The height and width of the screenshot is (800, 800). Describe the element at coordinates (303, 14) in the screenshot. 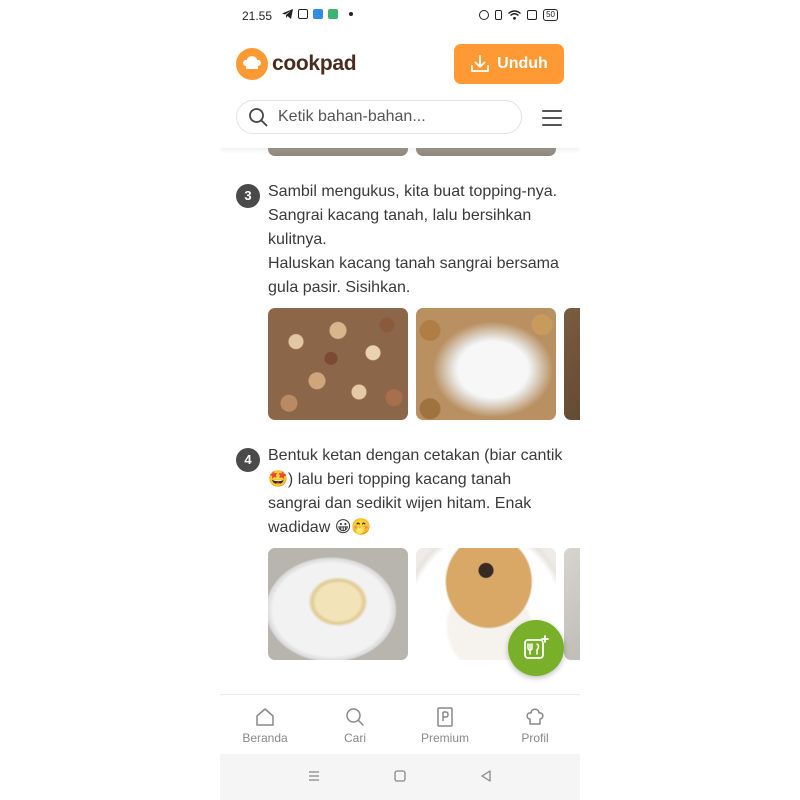

I see `instagram-icon` at that location.